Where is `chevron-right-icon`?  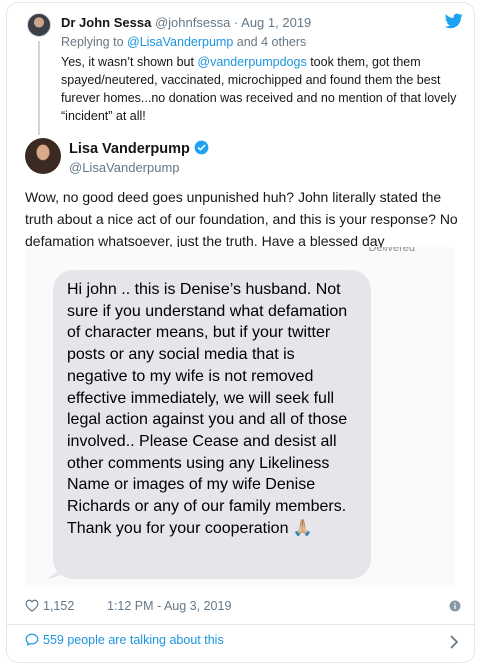
chevron-right-icon is located at coordinates (454, 642).